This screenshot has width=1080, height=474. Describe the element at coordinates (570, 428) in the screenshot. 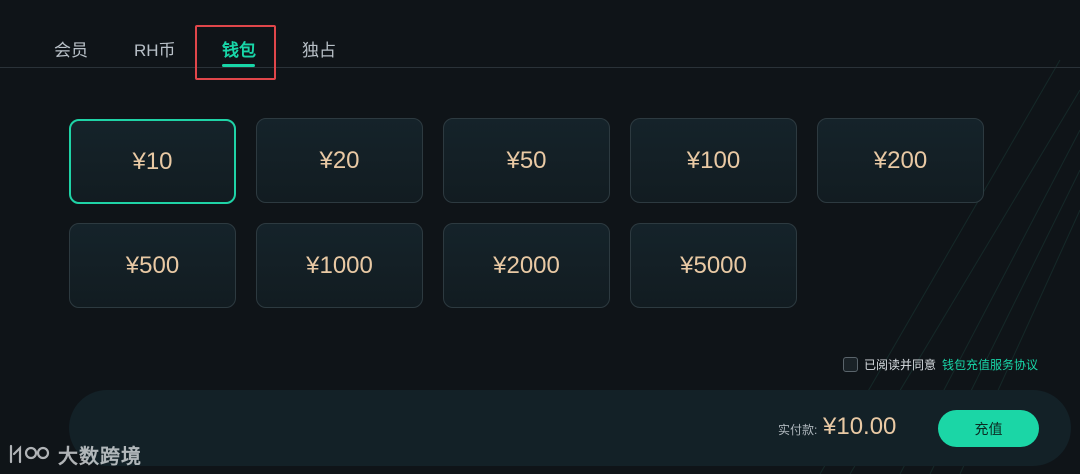

I see `payment-bar` at that location.